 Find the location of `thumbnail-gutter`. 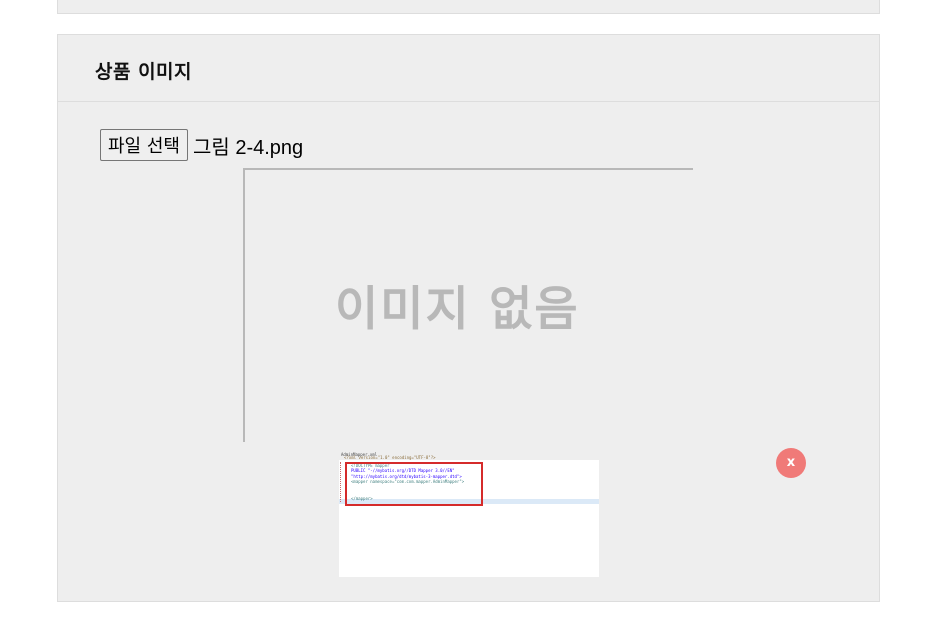

thumbnail-gutter is located at coordinates (342, 482).